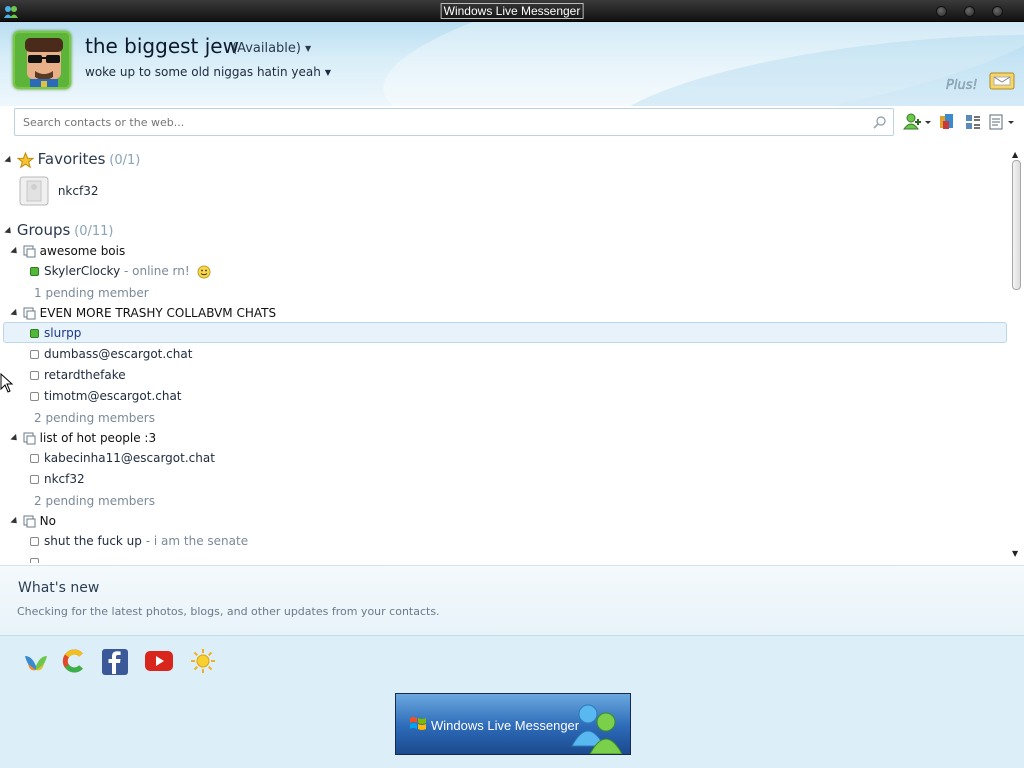  Describe the element at coordinates (43, 230) in the screenshot. I see `groups-title: Groups` at that location.